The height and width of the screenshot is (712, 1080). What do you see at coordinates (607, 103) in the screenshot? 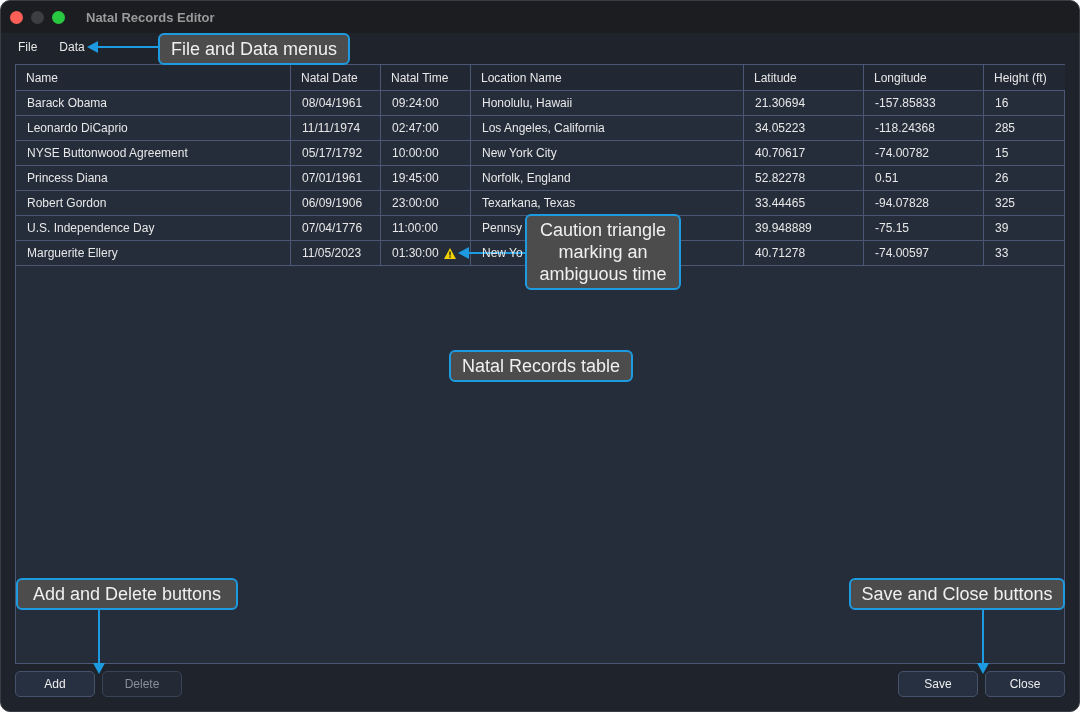
I see `table-cell: Honolulu, Hawaii` at bounding box center [607, 103].